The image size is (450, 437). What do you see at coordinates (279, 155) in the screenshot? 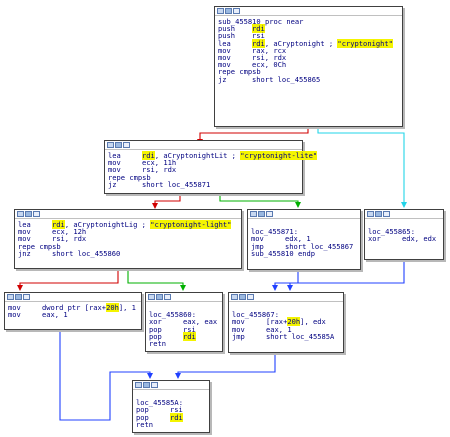
I see `highlighted-operand: "cryptonight-lite"` at bounding box center [279, 155].